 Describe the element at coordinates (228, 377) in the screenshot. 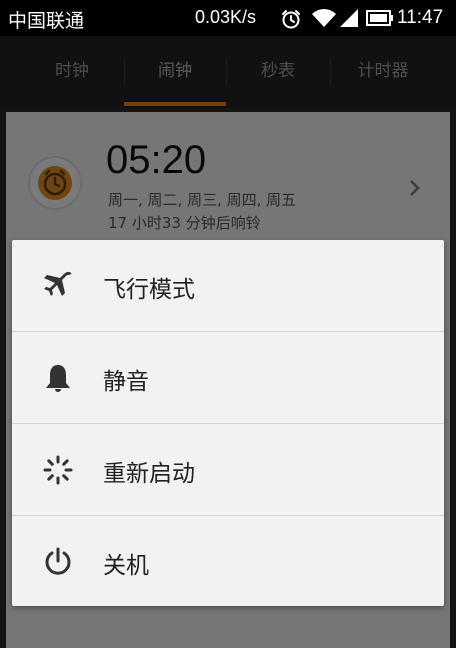

I see `menu-item-silent: 静音` at that location.